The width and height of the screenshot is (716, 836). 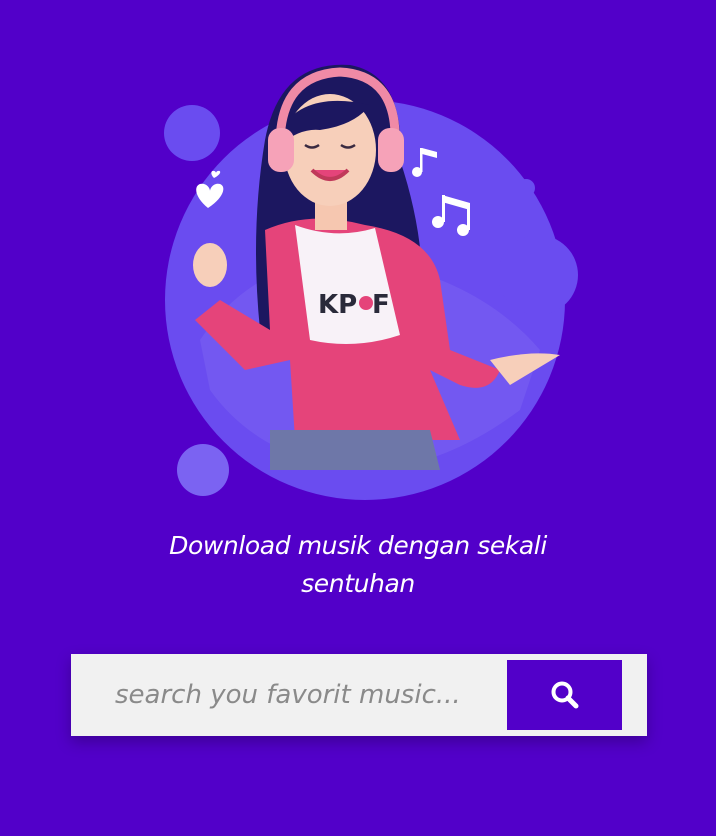 What do you see at coordinates (538, 275) in the screenshot?
I see `decor-circle-right` at bounding box center [538, 275].